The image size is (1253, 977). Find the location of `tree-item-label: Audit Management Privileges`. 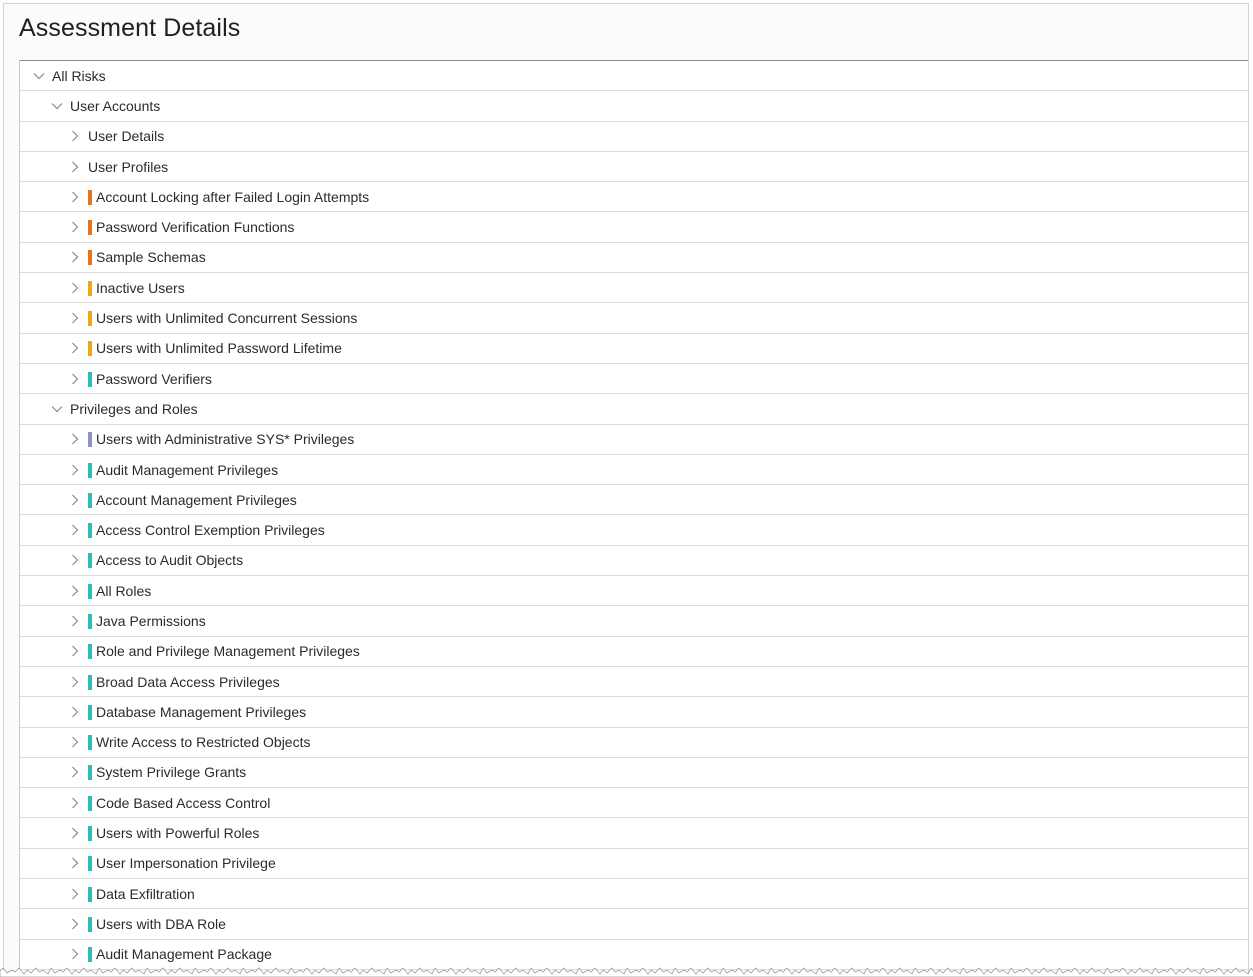

tree-item-label: Audit Management Privileges is located at coordinates (187, 469).